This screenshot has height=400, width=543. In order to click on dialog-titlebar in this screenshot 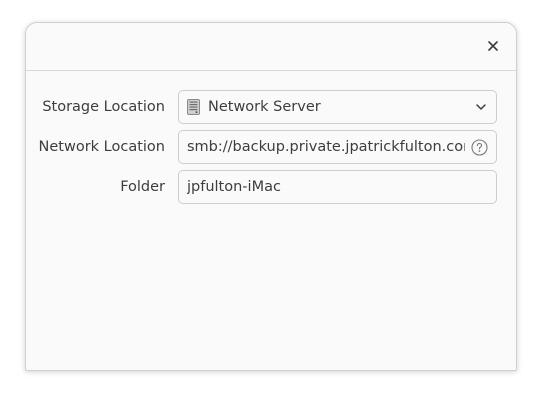, I will do `click(271, 47)`.